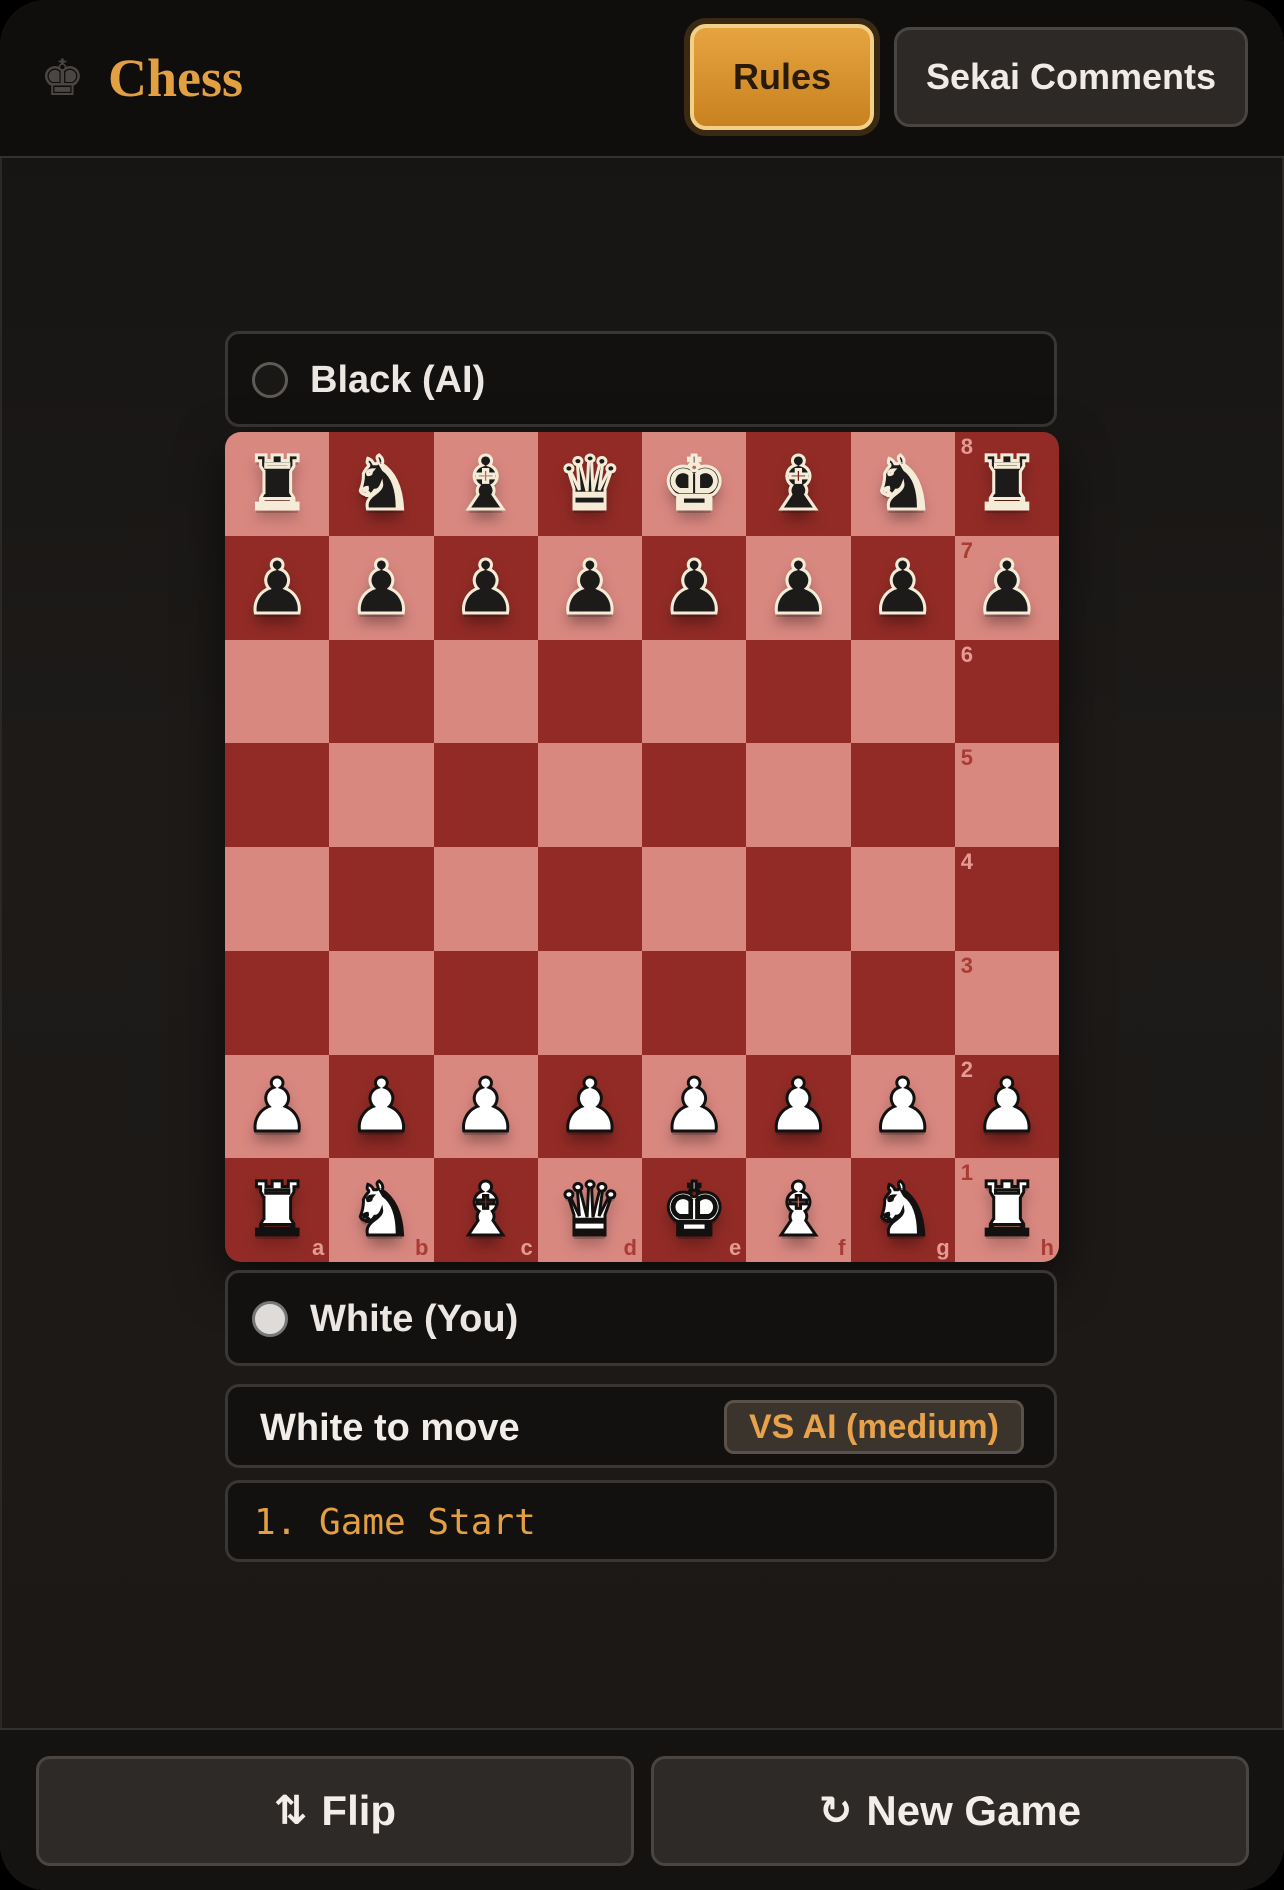 Image resolution: width=1284 pixels, height=1890 pixels. I want to click on square-e8: ♚, so click(694, 484).